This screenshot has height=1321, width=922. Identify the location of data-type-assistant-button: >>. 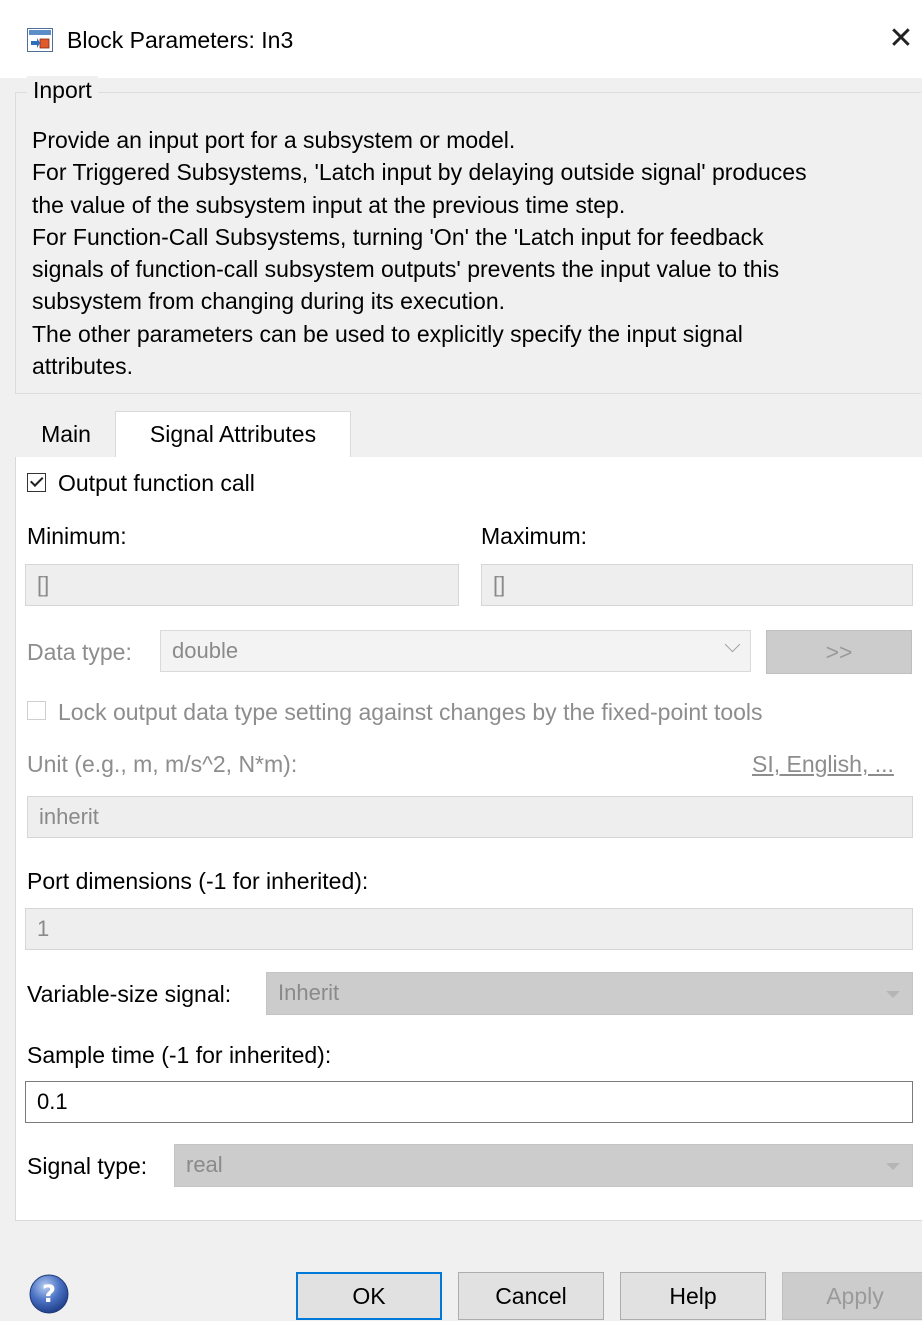
(839, 652).